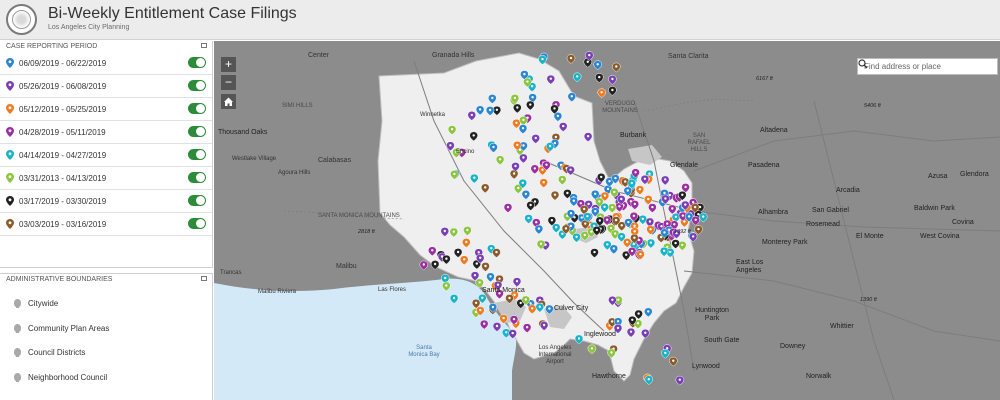 Image resolution: width=1000 pixels, height=400 pixels. What do you see at coordinates (106, 304) in the screenshot?
I see `admin-boundary-item: Citywide` at bounding box center [106, 304].